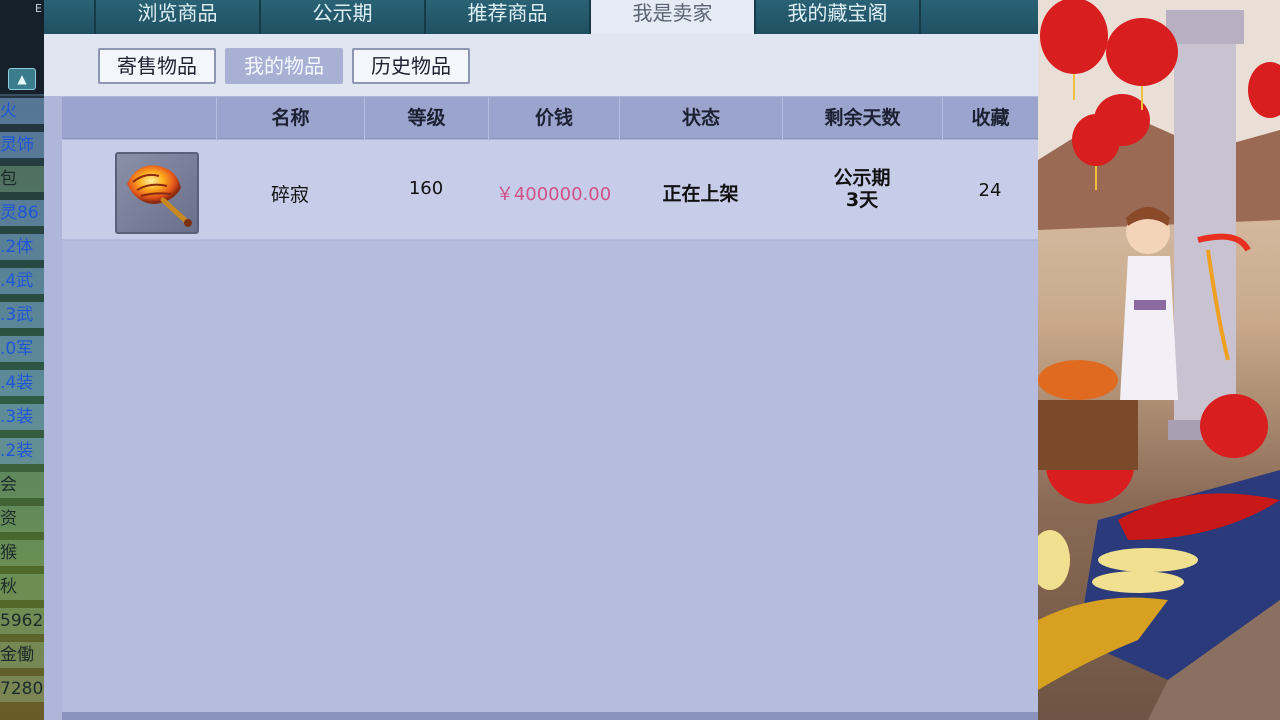 The height and width of the screenshot is (720, 1280). What do you see at coordinates (22, 79) in the screenshot?
I see `collapse-up-button: ▲` at bounding box center [22, 79].